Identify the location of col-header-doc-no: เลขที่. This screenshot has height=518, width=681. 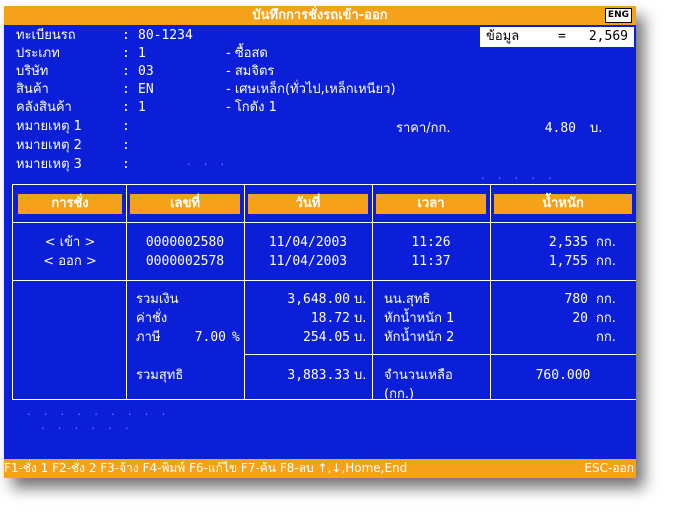
(185, 204).